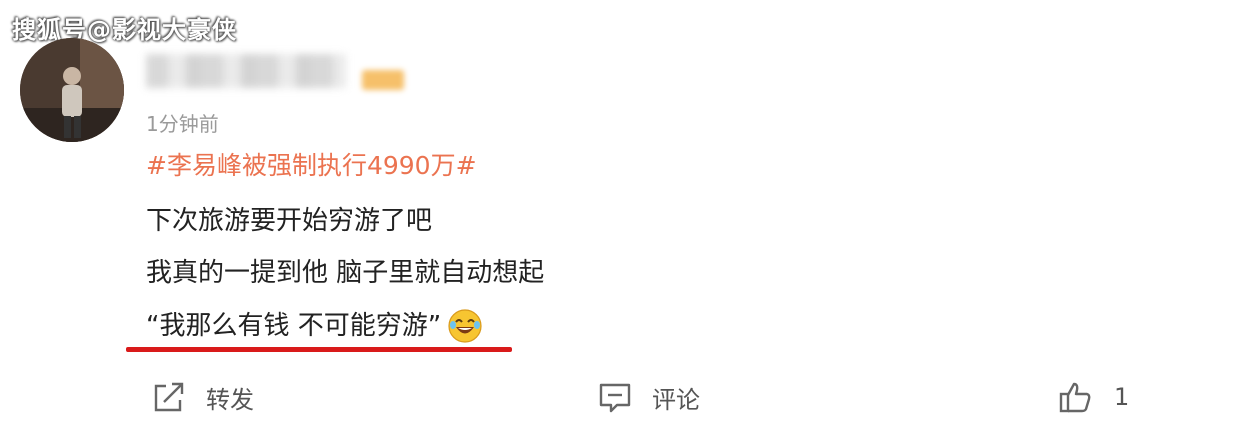  Describe the element at coordinates (169, 397) in the screenshot. I see `share-icon` at that location.